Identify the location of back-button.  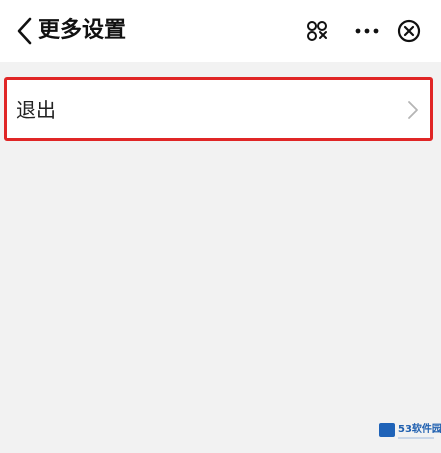
(25, 31).